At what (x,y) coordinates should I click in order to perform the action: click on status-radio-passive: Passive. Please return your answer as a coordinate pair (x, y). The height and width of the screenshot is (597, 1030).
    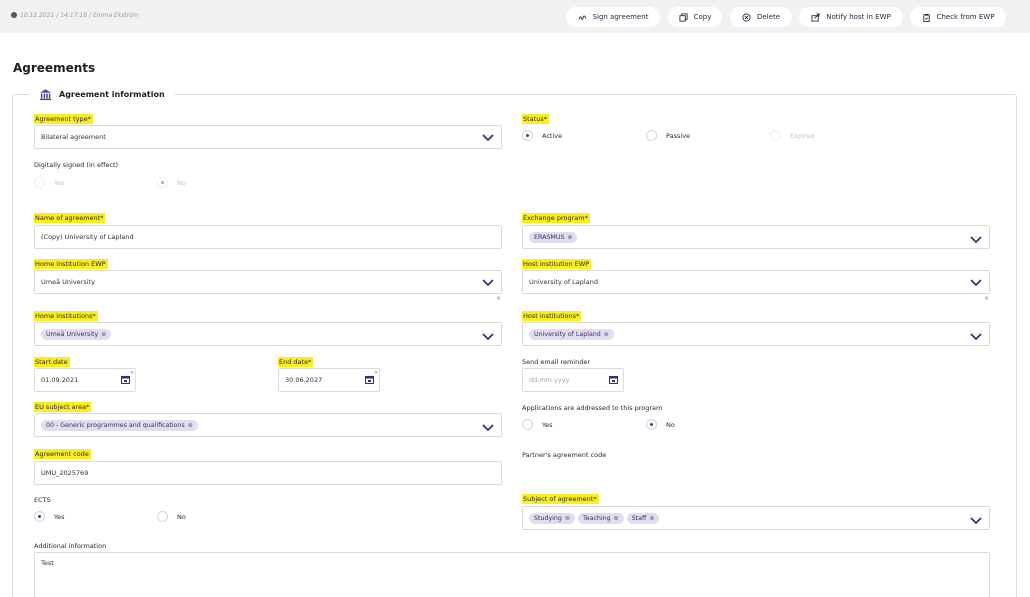
    Looking at the image, I should click on (668, 135).